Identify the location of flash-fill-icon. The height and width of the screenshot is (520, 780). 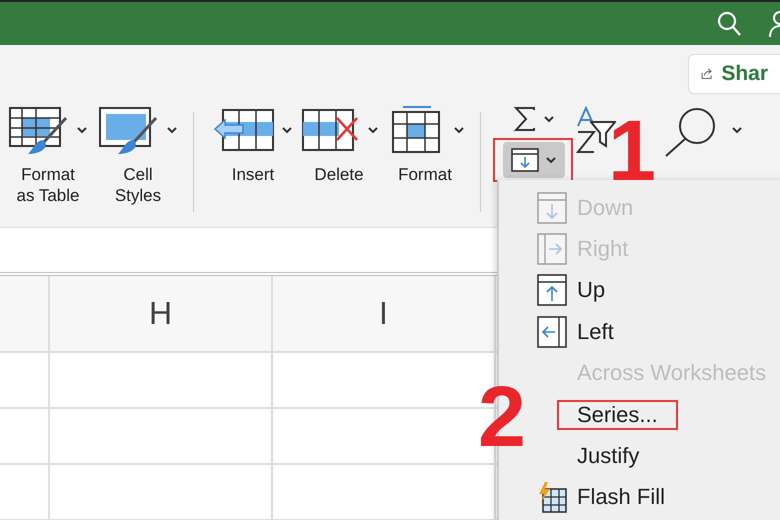
(552, 497).